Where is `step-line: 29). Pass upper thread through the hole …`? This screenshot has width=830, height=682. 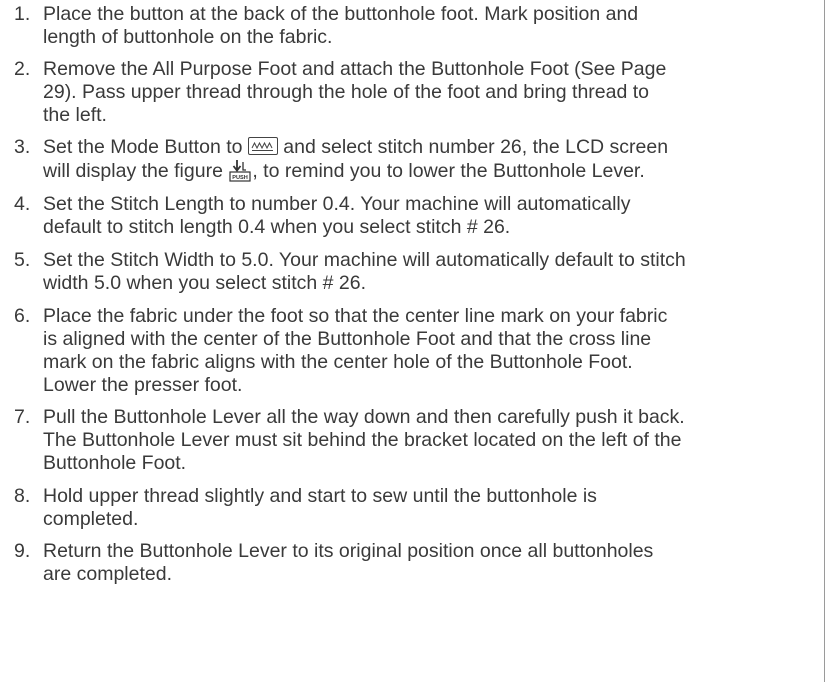 step-line: 29). Pass upper thread through the hole … is located at coordinates (346, 92).